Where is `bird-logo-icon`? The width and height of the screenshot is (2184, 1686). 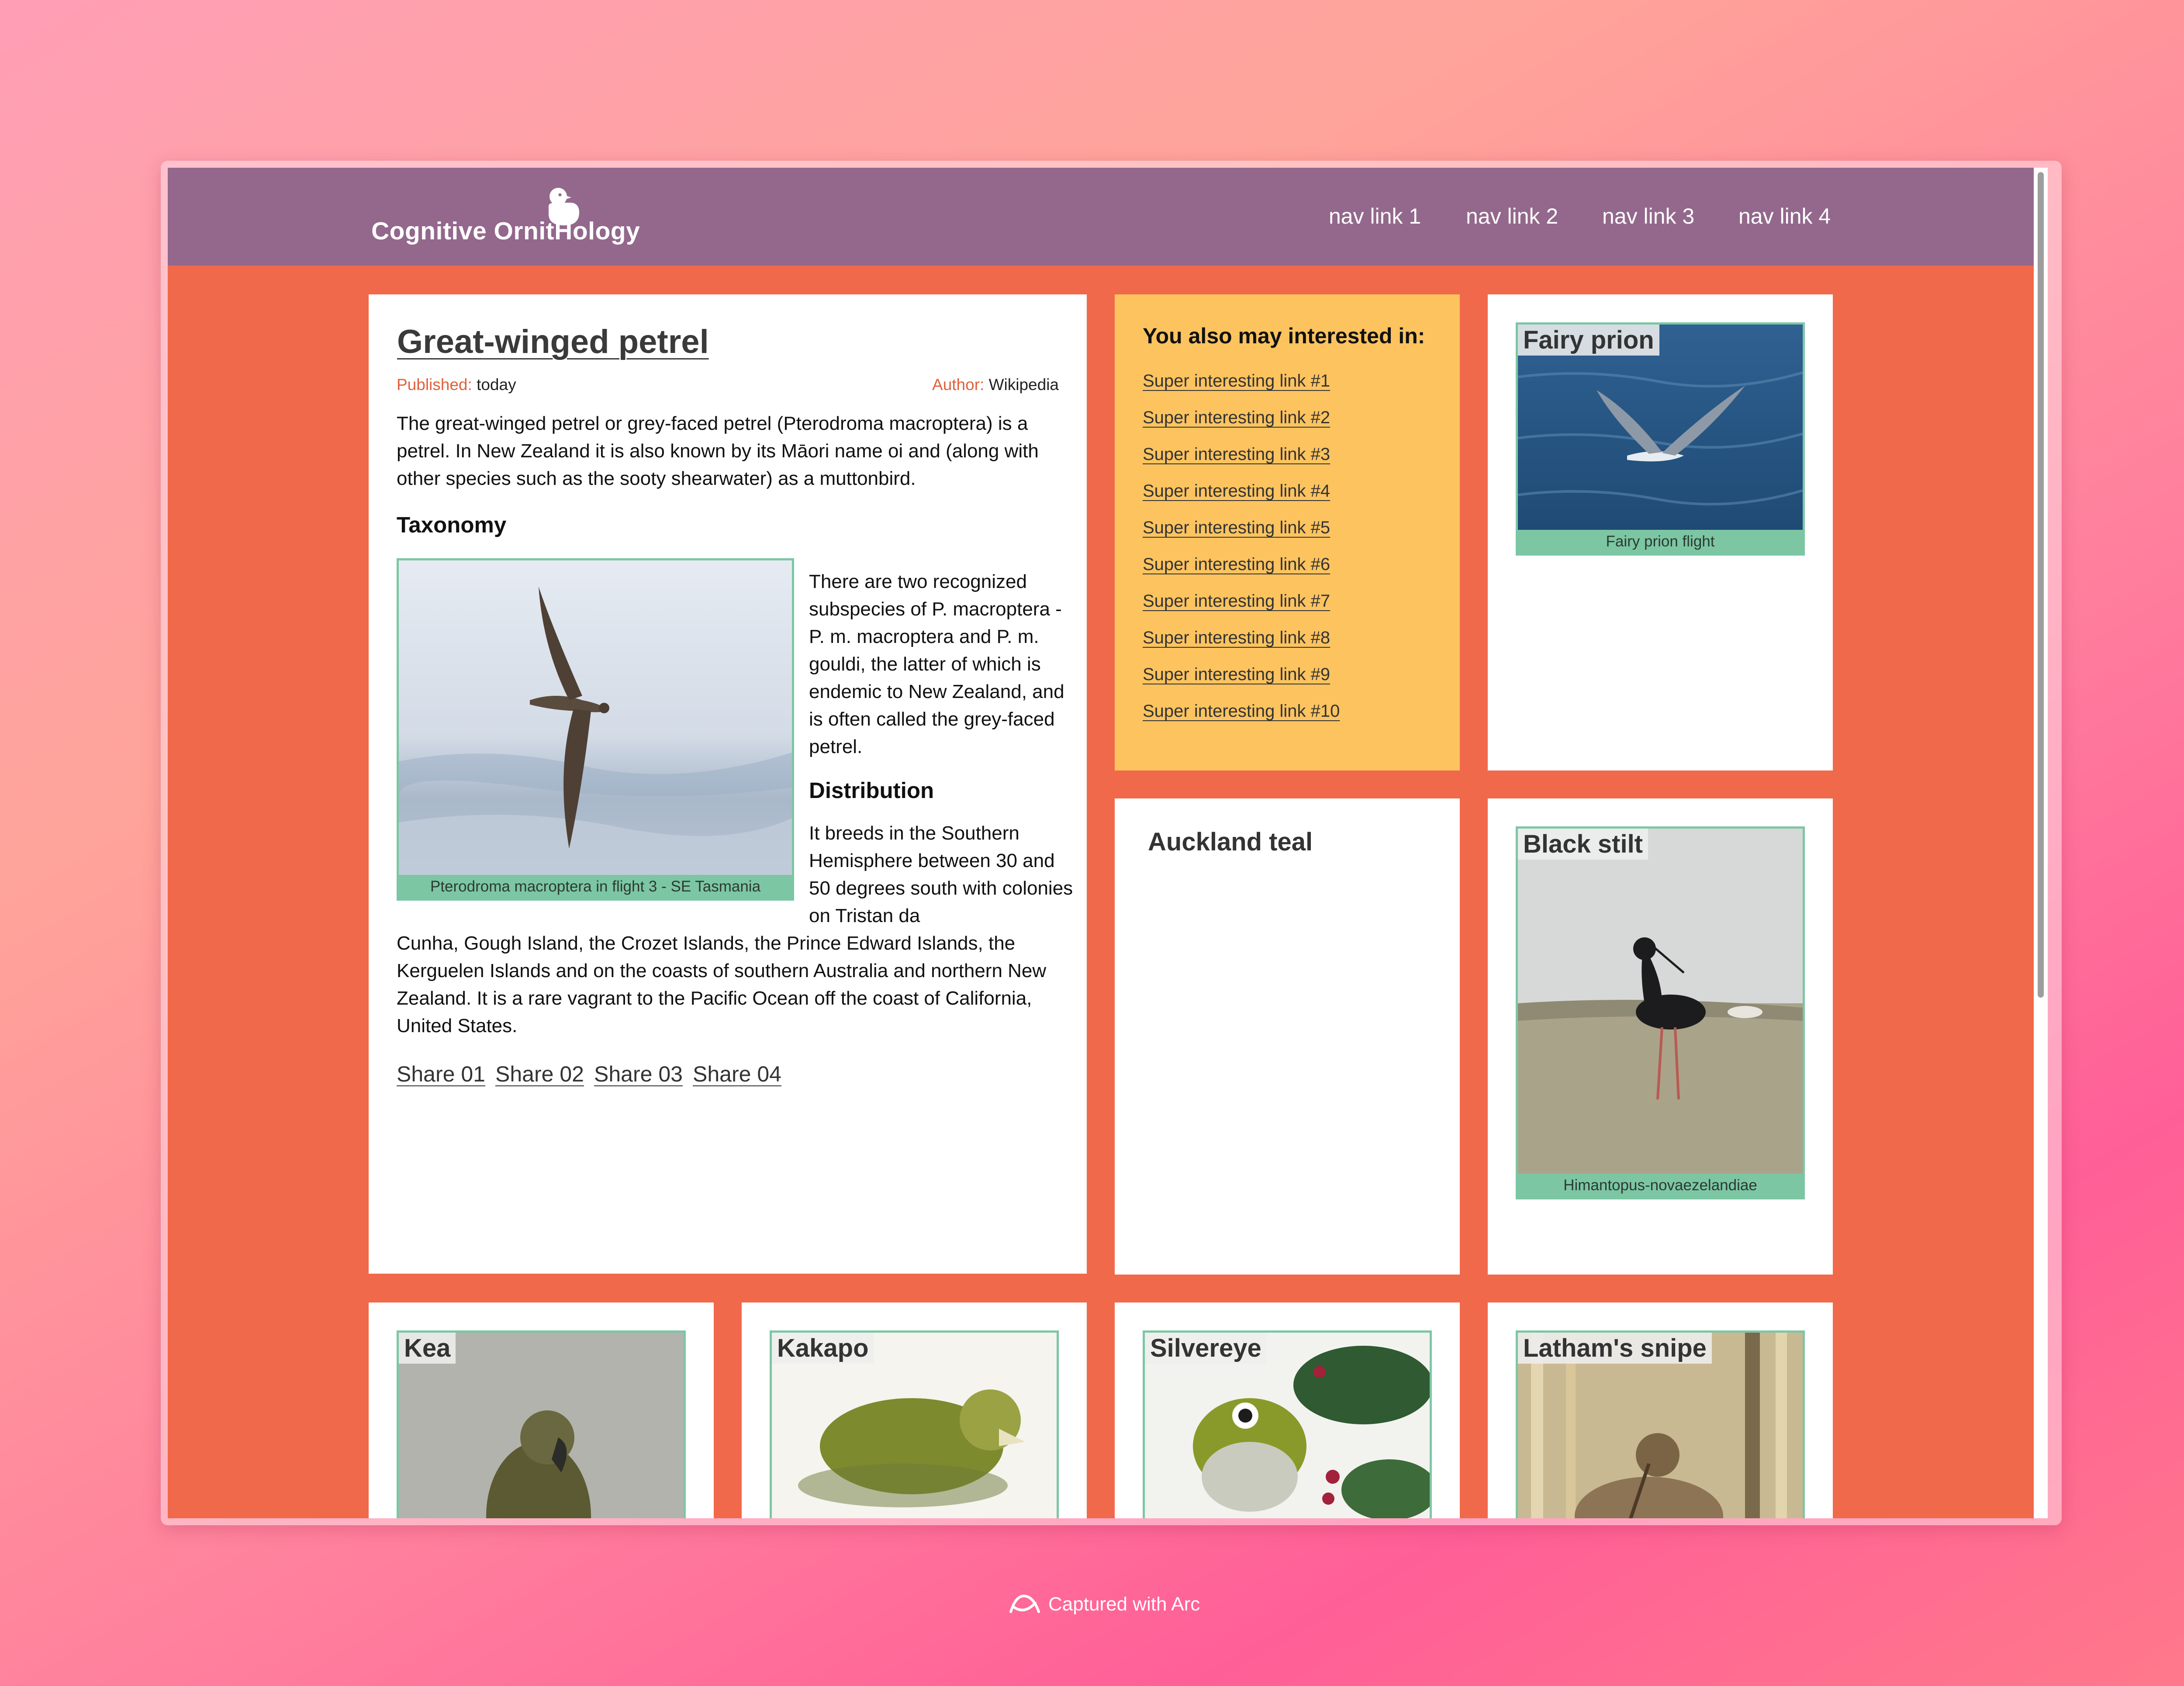 bird-logo-icon is located at coordinates (564, 206).